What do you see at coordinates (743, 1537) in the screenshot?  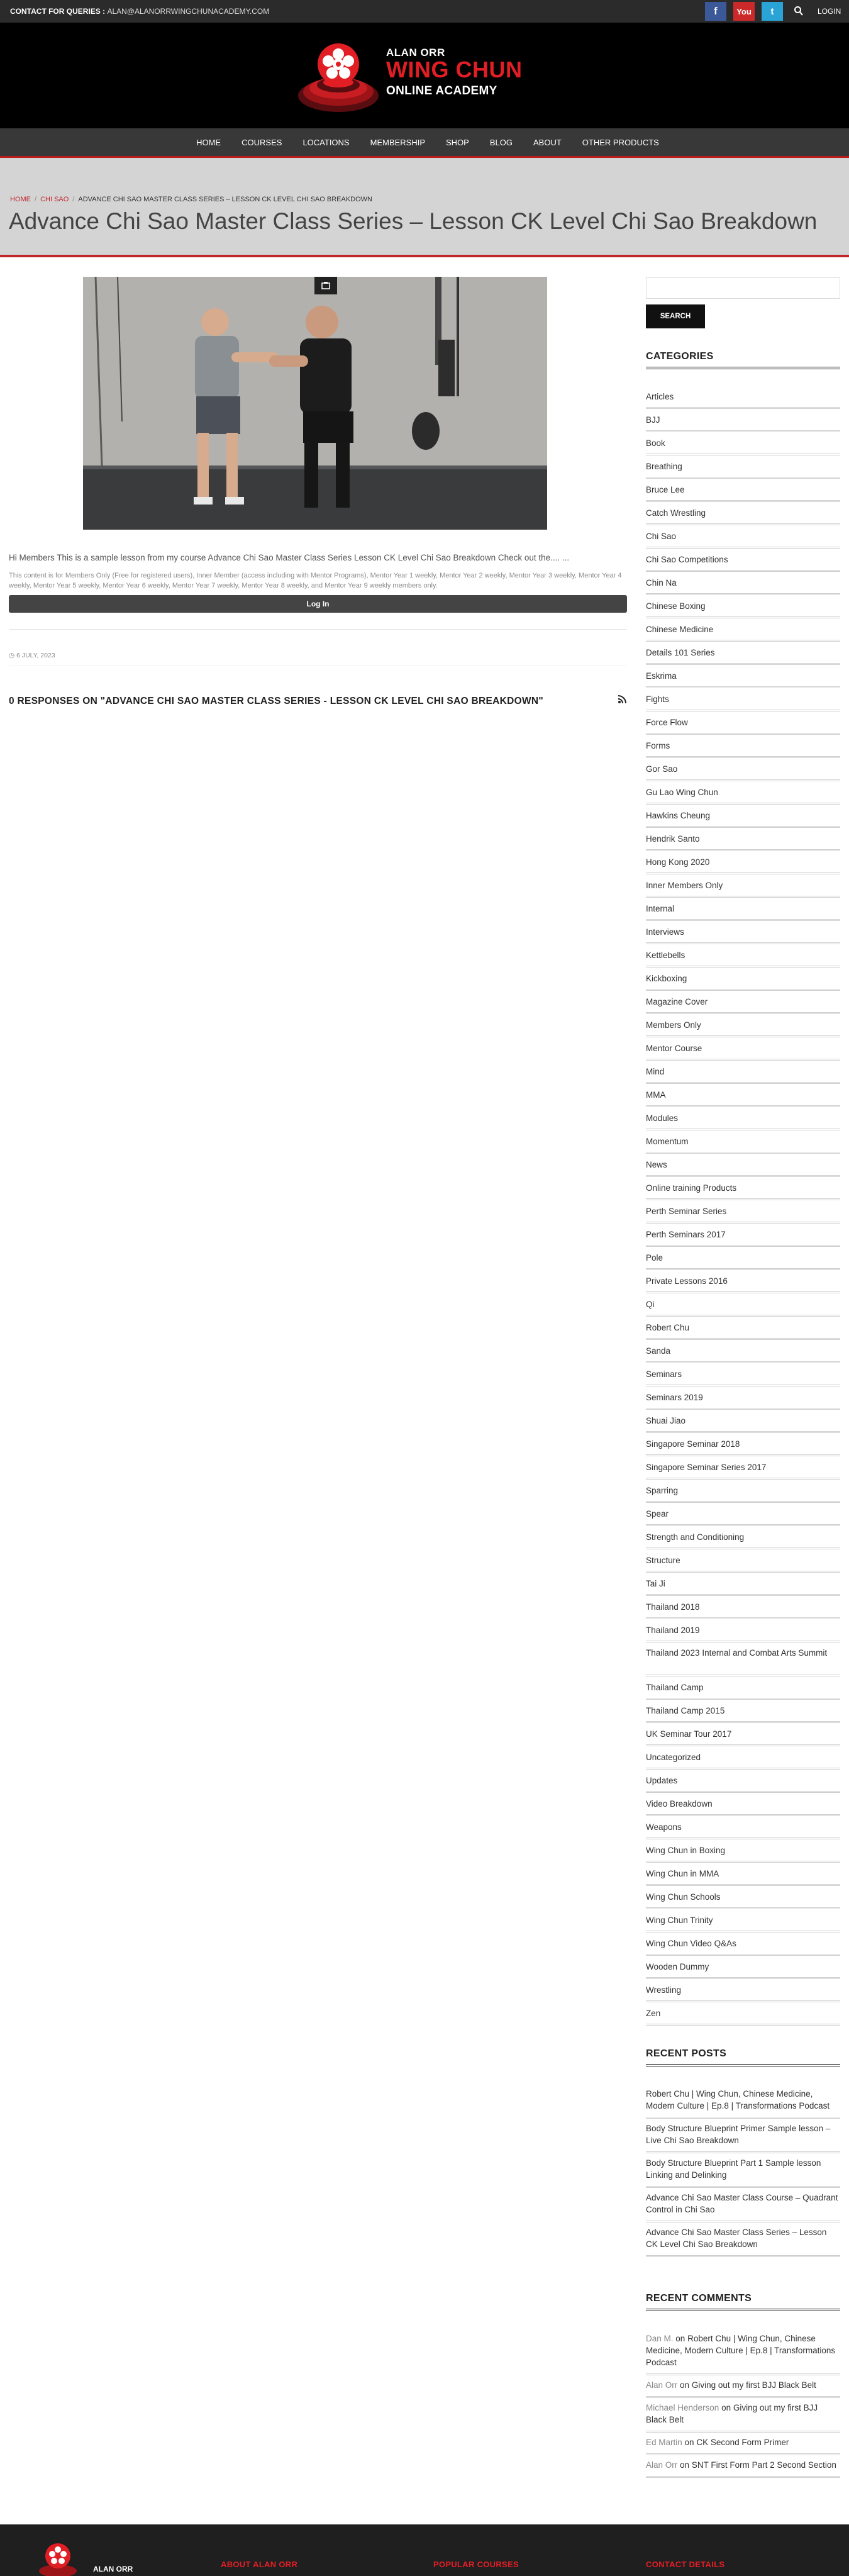 I see `category-item: Strength and Conditioning` at bounding box center [743, 1537].